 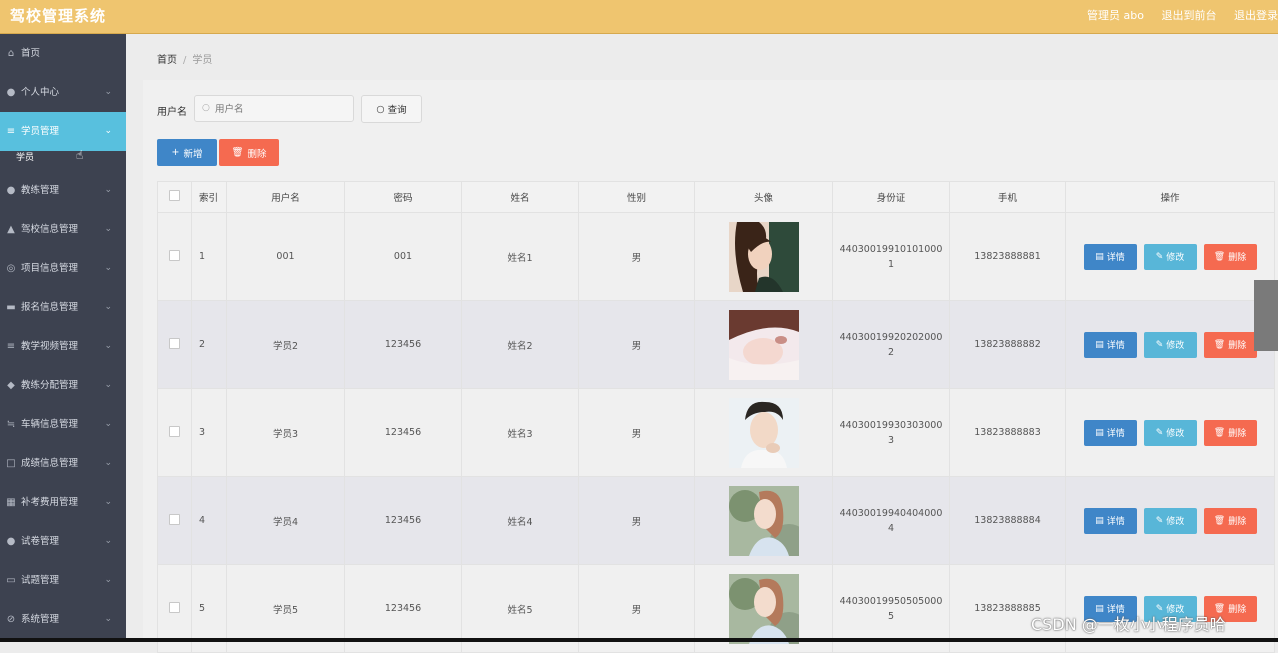 What do you see at coordinates (285, 344) in the screenshot?
I see `cell-username: 学员2` at bounding box center [285, 344].